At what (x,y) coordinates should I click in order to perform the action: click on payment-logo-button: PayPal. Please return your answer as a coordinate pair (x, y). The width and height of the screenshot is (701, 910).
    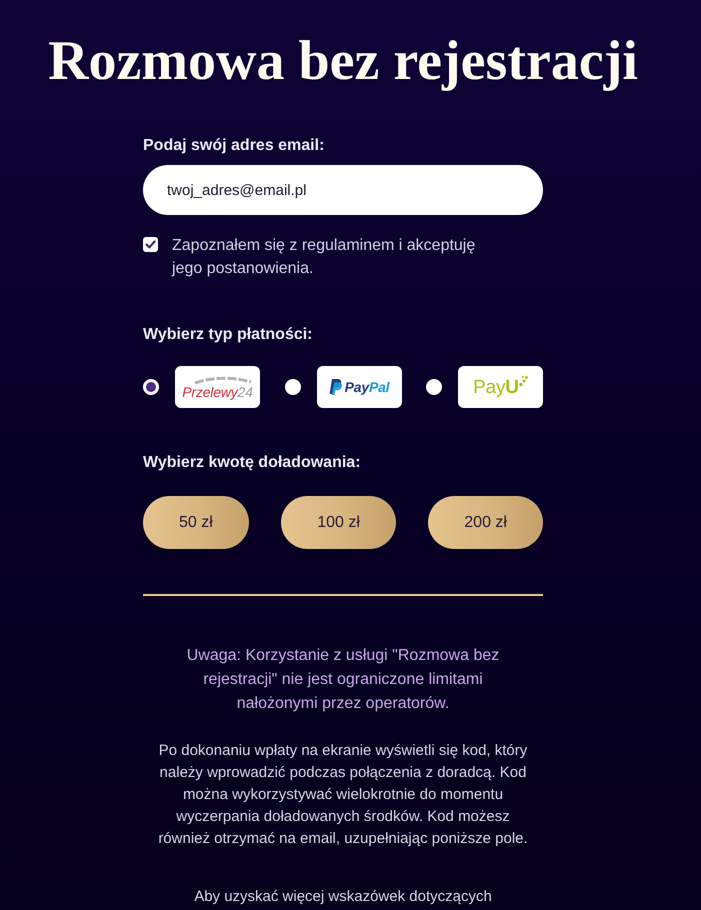
    Looking at the image, I should click on (359, 387).